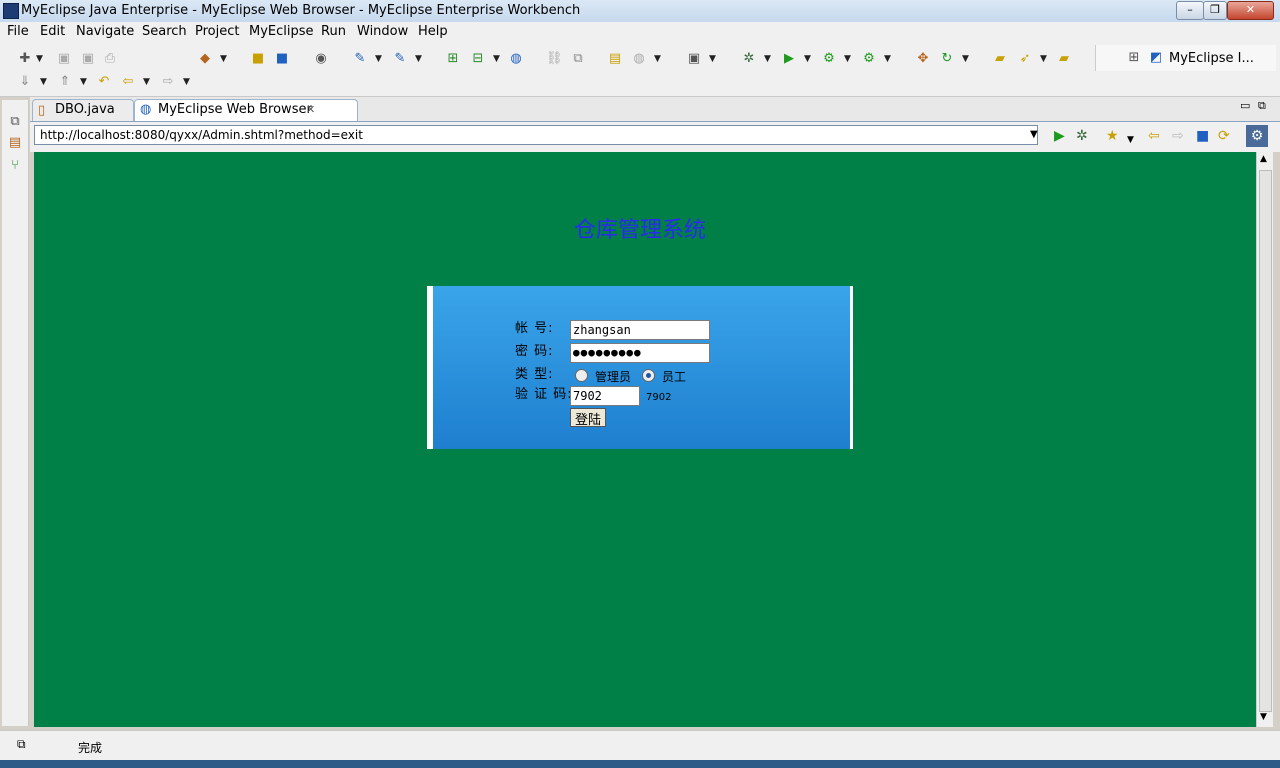  Describe the element at coordinates (83, 110) in the screenshot. I see `tab-dbo-java: ▯ DBO.java` at that location.